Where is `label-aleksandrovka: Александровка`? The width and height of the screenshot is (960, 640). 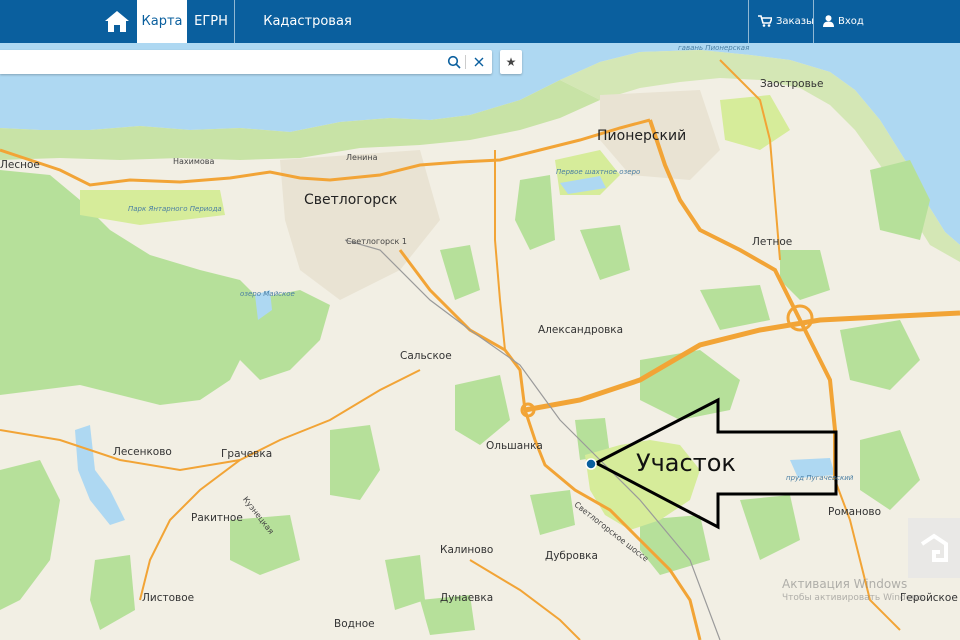
label-aleksandrovka: Александровка is located at coordinates (581, 330).